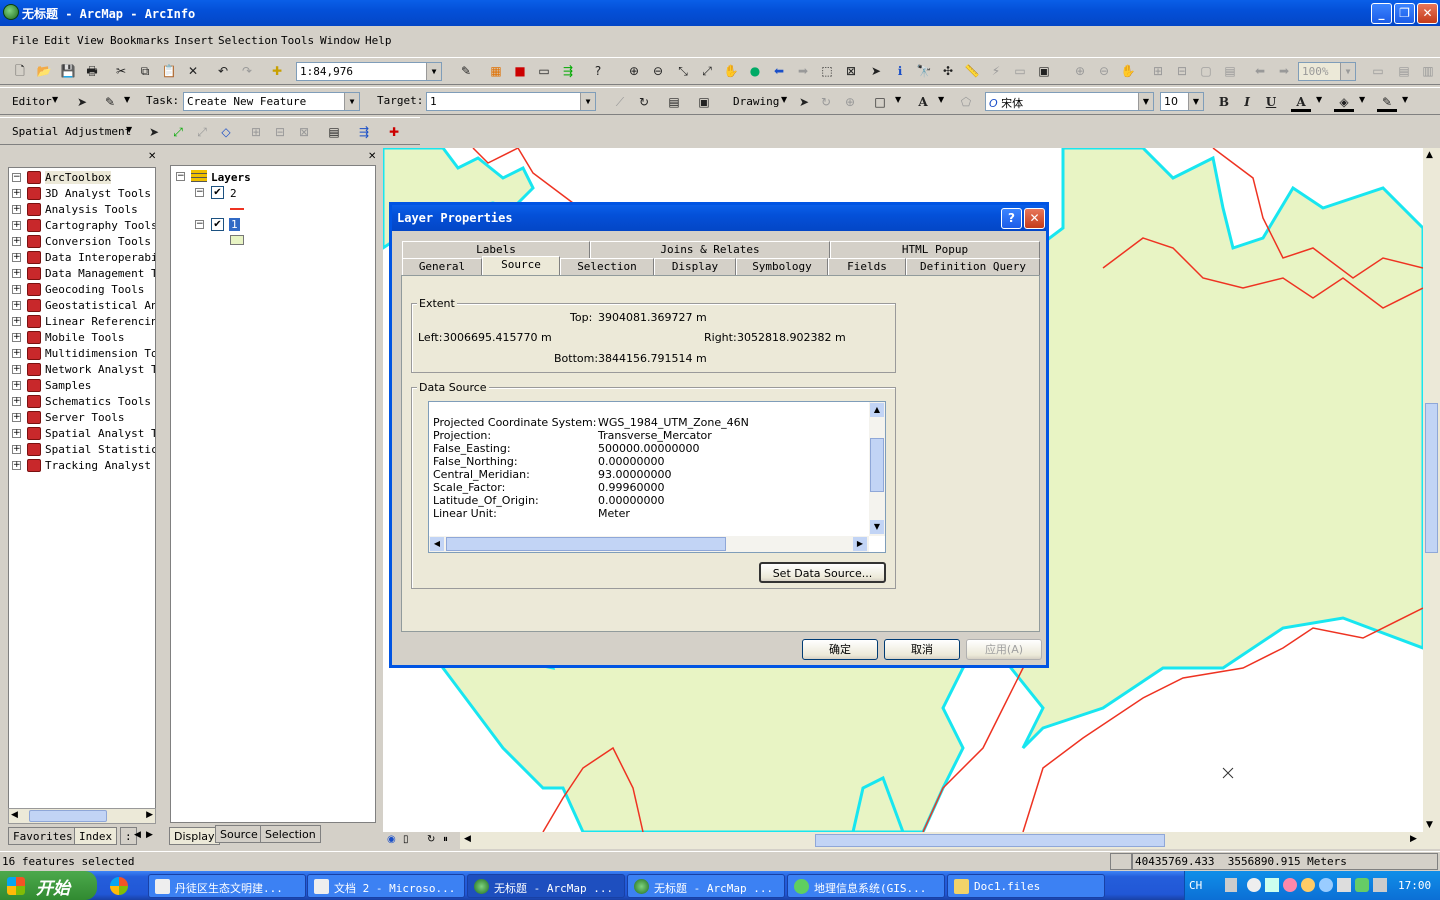 This screenshot has width=1440, height=900. I want to click on taskbar-item-folder: Doc1.files, so click(1026, 886).